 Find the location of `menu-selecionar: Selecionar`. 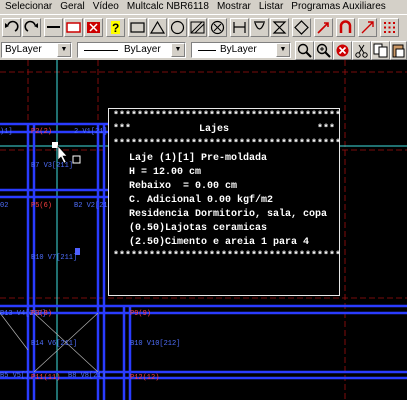

menu-selecionar: Selecionar is located at coordinates (27, 7).